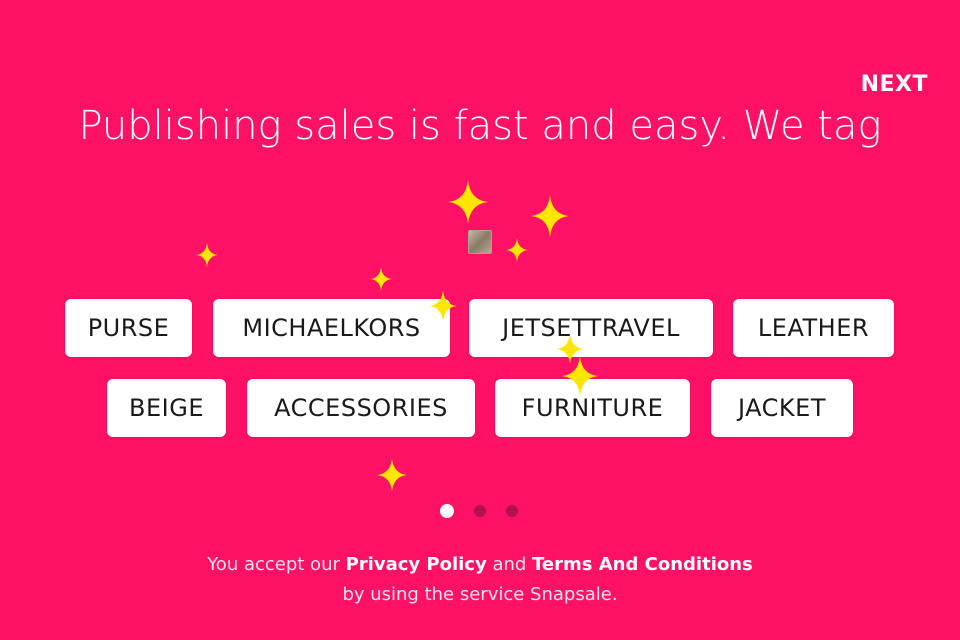  What do you see at coordinates (273, 564) in the screenshot?
I see `legal-prefix: You accept our` at bounding box center [273, 564].